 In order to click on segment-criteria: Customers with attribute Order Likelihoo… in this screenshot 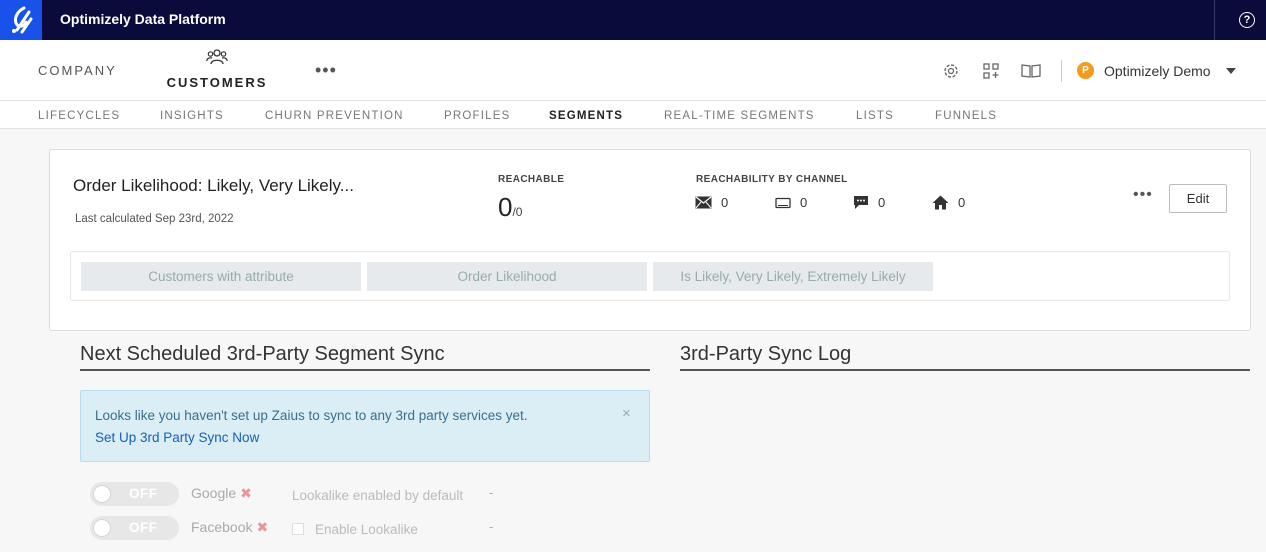, I will do `click(650, 276)`.